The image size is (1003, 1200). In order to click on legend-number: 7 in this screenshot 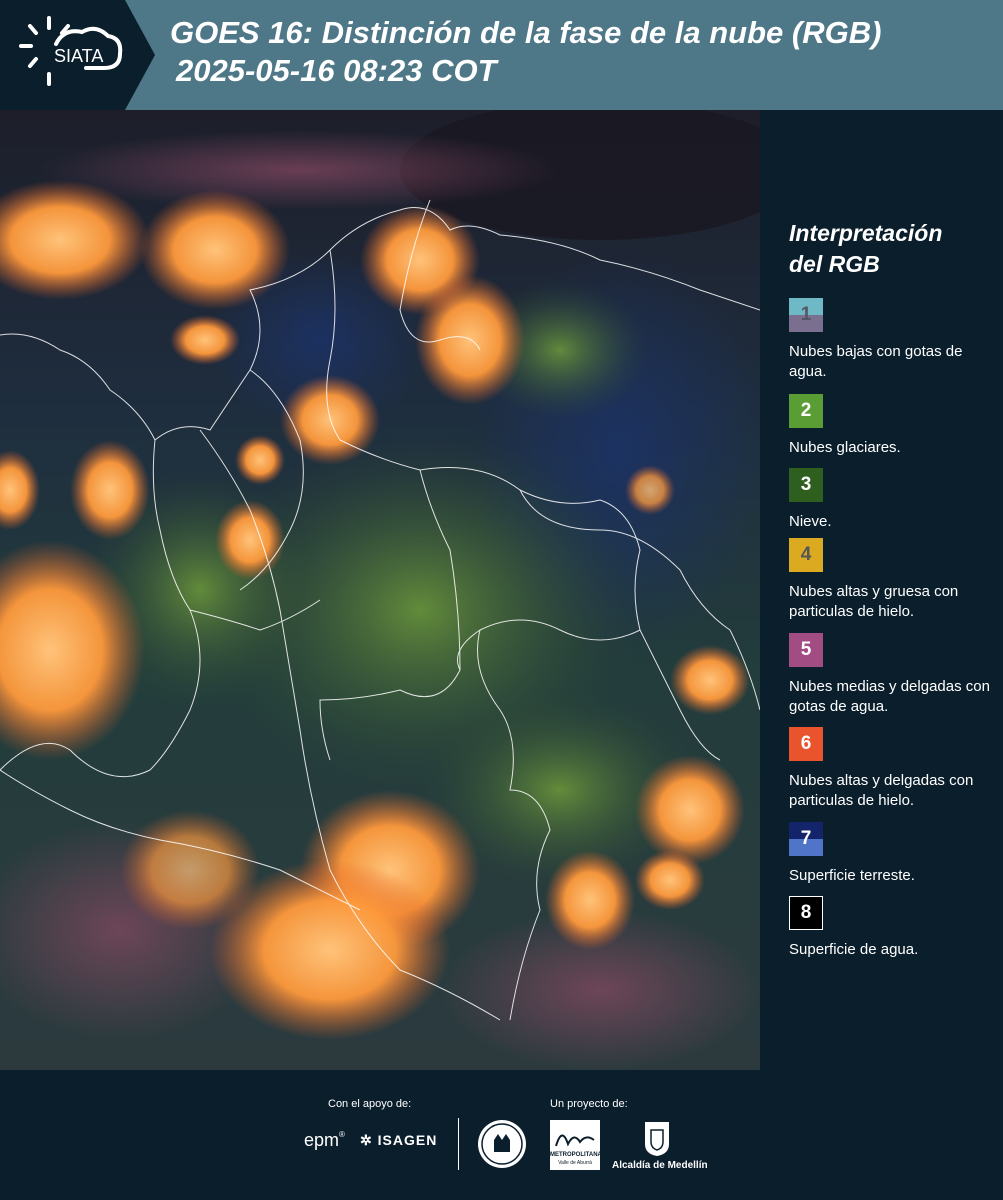, I will do `click(806, 838)`.